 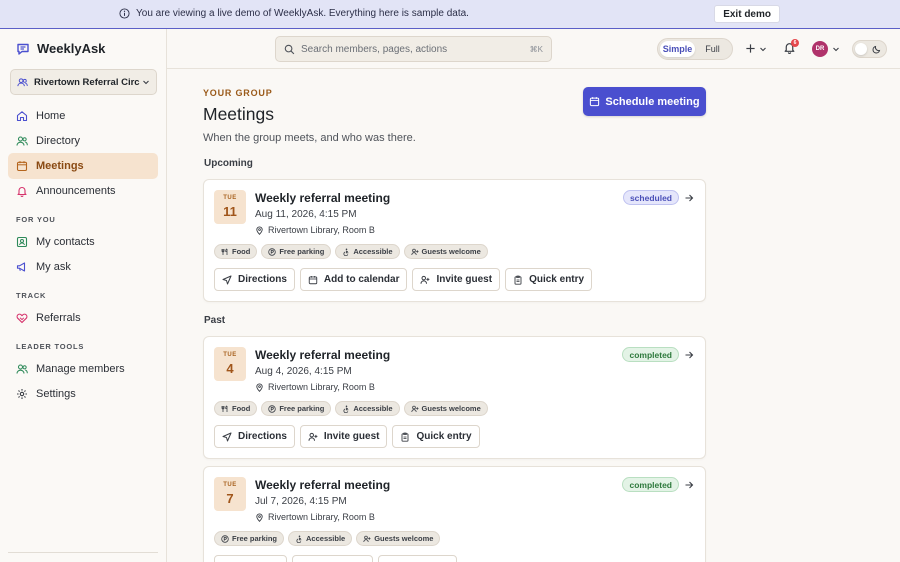 What do you see at coordinates (71, 48) in the screenshot?
I see `app-name: WeeklyAsk` at bounding box center [71, 48].